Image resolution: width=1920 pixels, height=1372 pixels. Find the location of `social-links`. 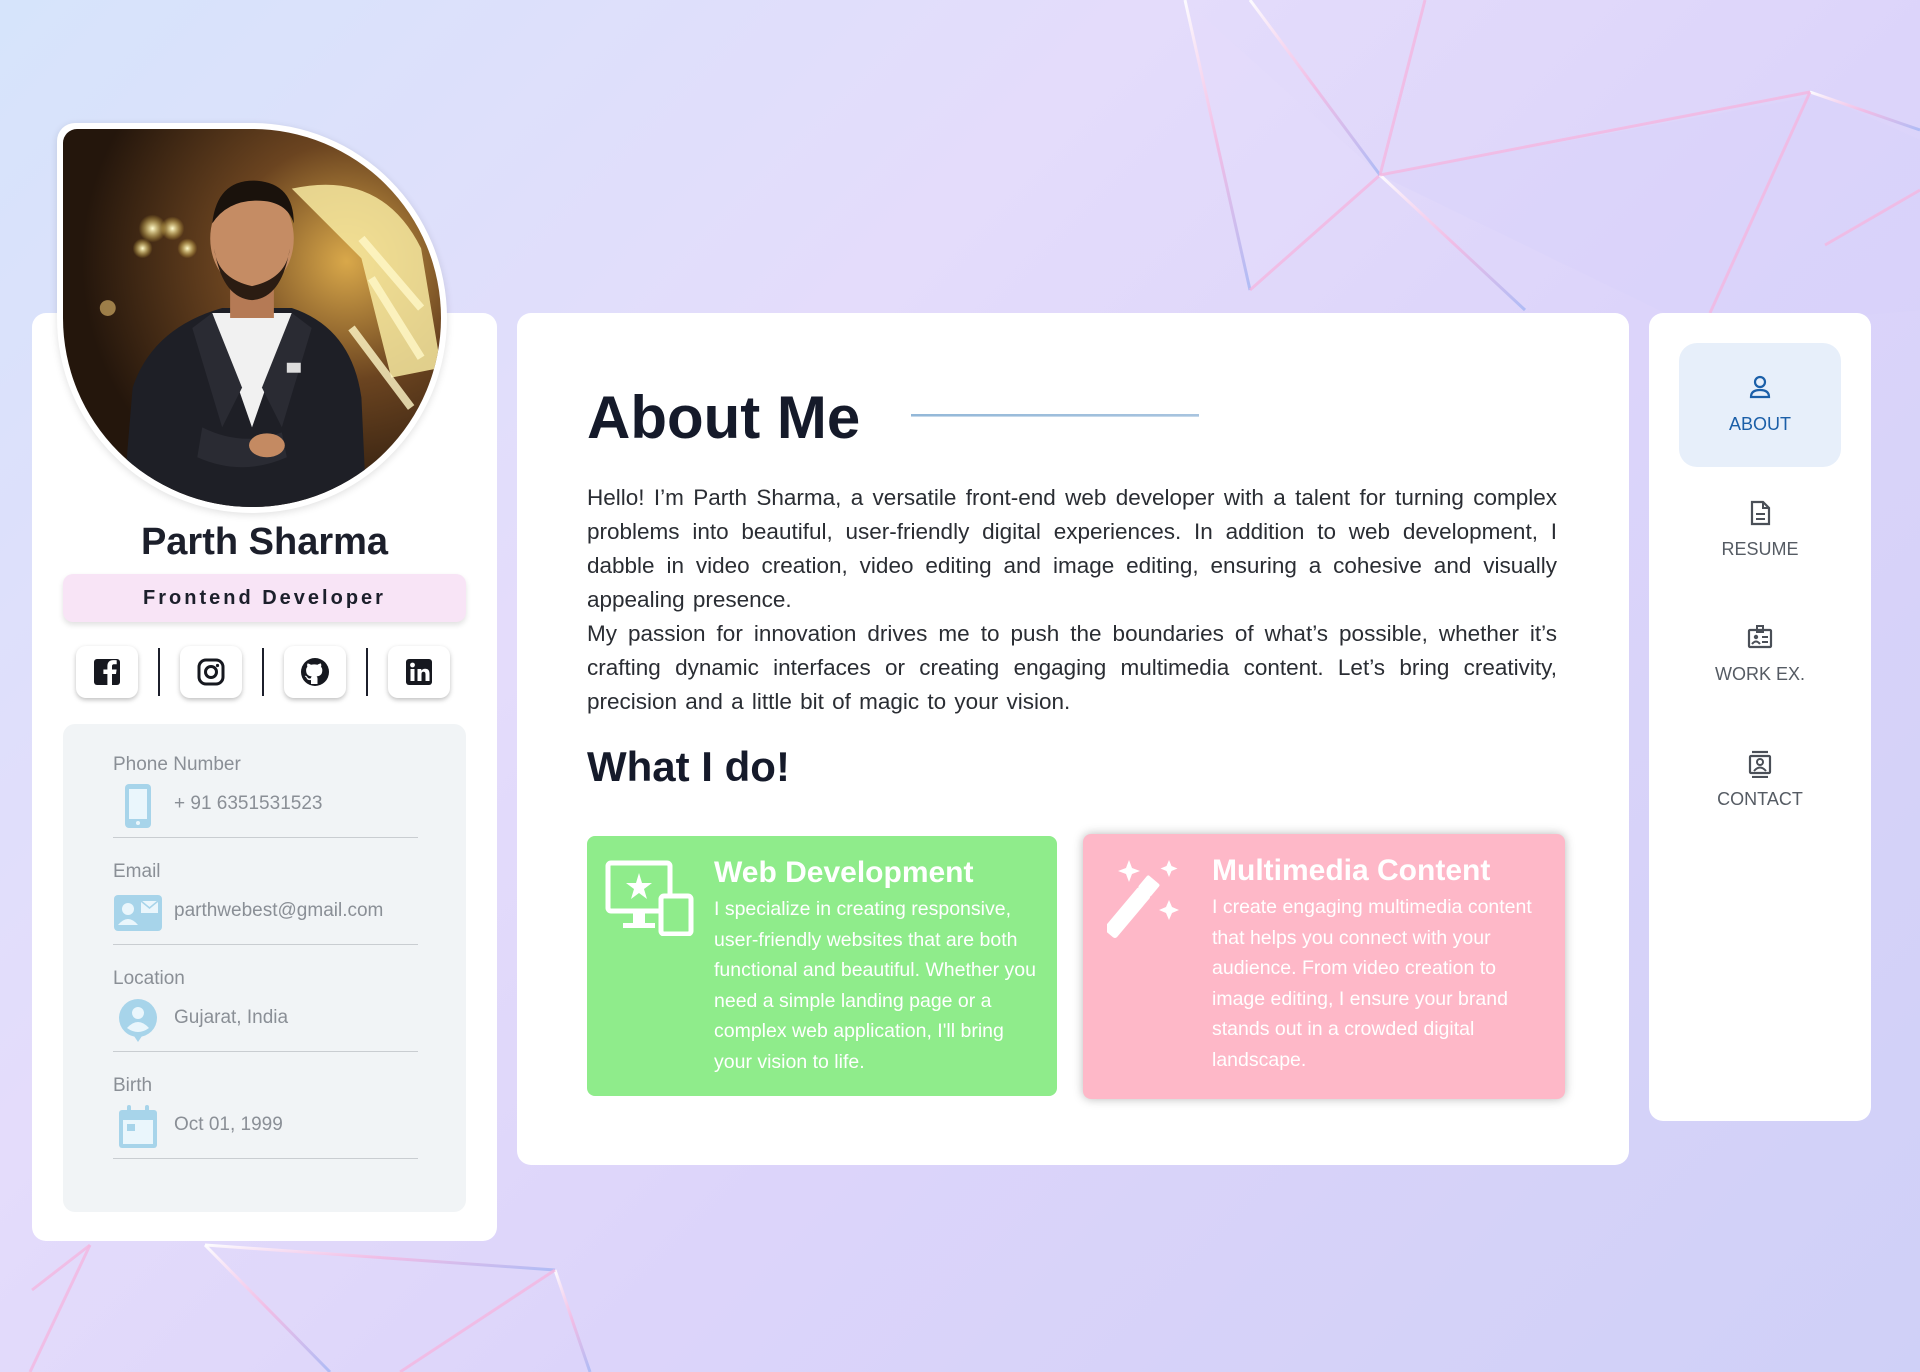

social-links is located at coordinates (264, 672).